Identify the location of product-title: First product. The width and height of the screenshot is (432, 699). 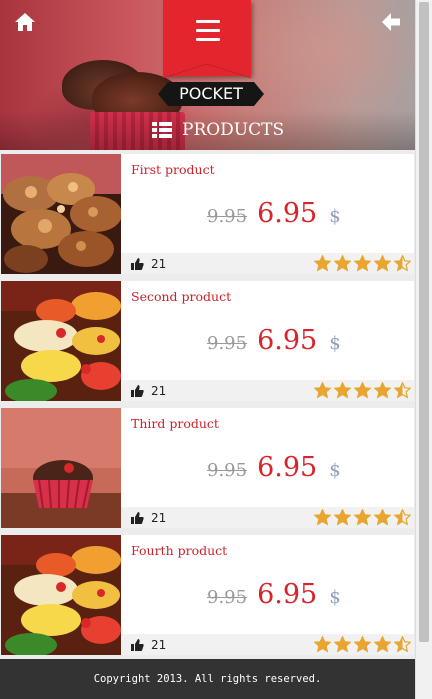
(173, 169).